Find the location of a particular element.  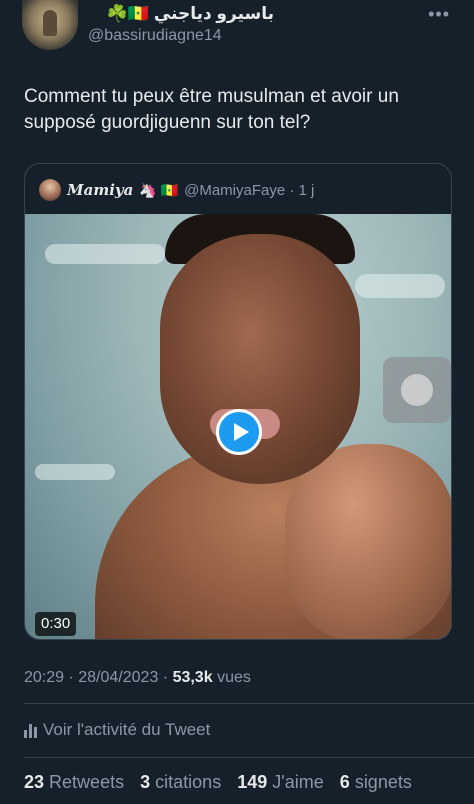

views-label: vues is located at coordinates (234, 677).